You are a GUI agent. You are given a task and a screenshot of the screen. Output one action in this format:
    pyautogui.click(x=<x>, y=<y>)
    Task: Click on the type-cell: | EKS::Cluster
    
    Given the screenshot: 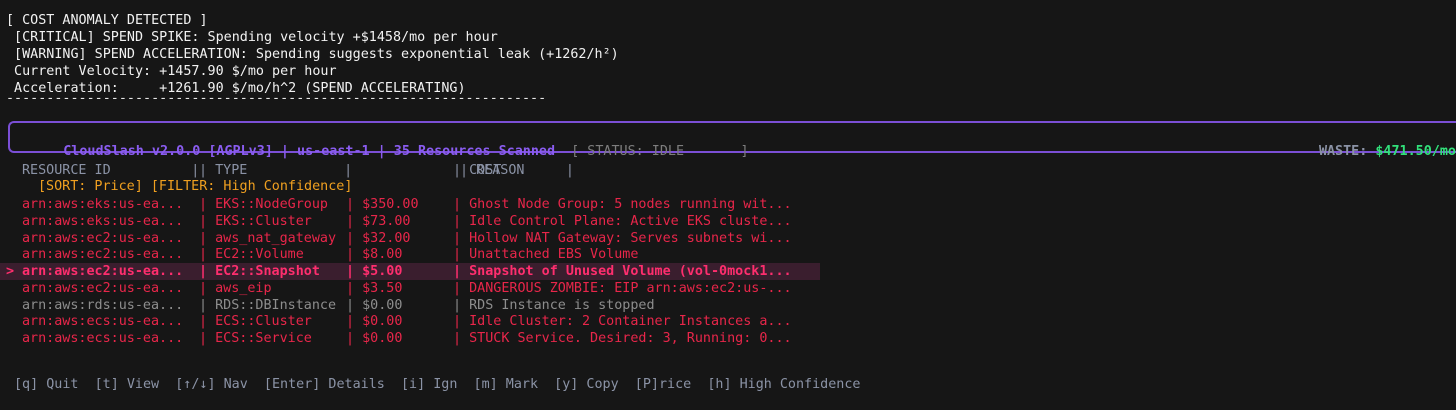 What is the action you would take?
    pyautogui.click(x=255, y=221)
    